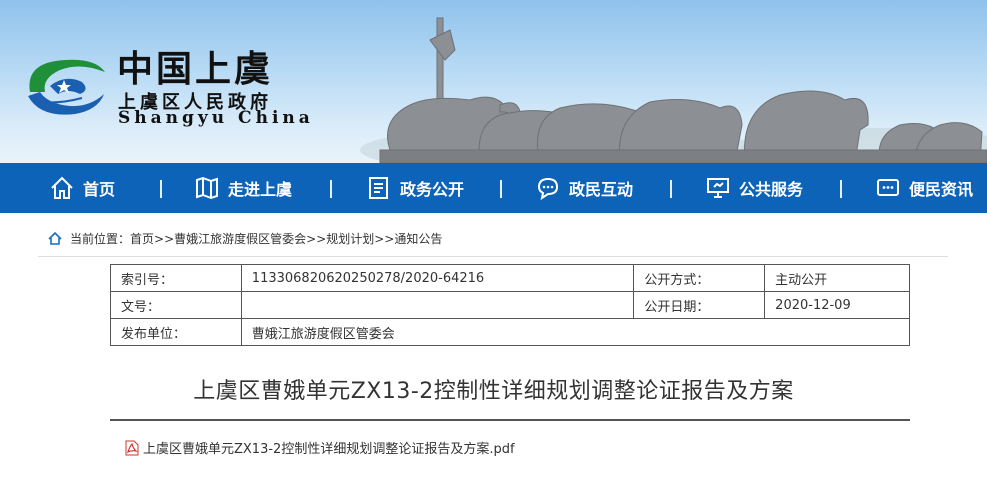  What do you see at coordinates (510, 420) in the screenshot?
I see `title-divider` at bounding box center [510, 420].